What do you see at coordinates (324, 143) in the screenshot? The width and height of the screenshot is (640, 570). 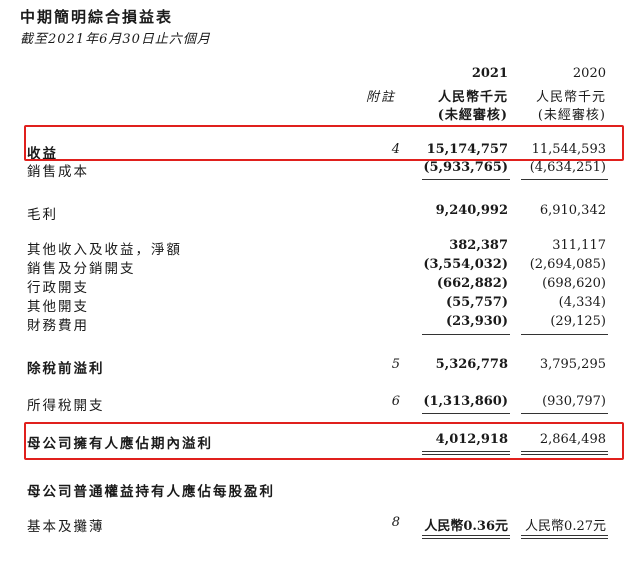 I see `revenue-highlight-box` at bounding box center [324, 143].